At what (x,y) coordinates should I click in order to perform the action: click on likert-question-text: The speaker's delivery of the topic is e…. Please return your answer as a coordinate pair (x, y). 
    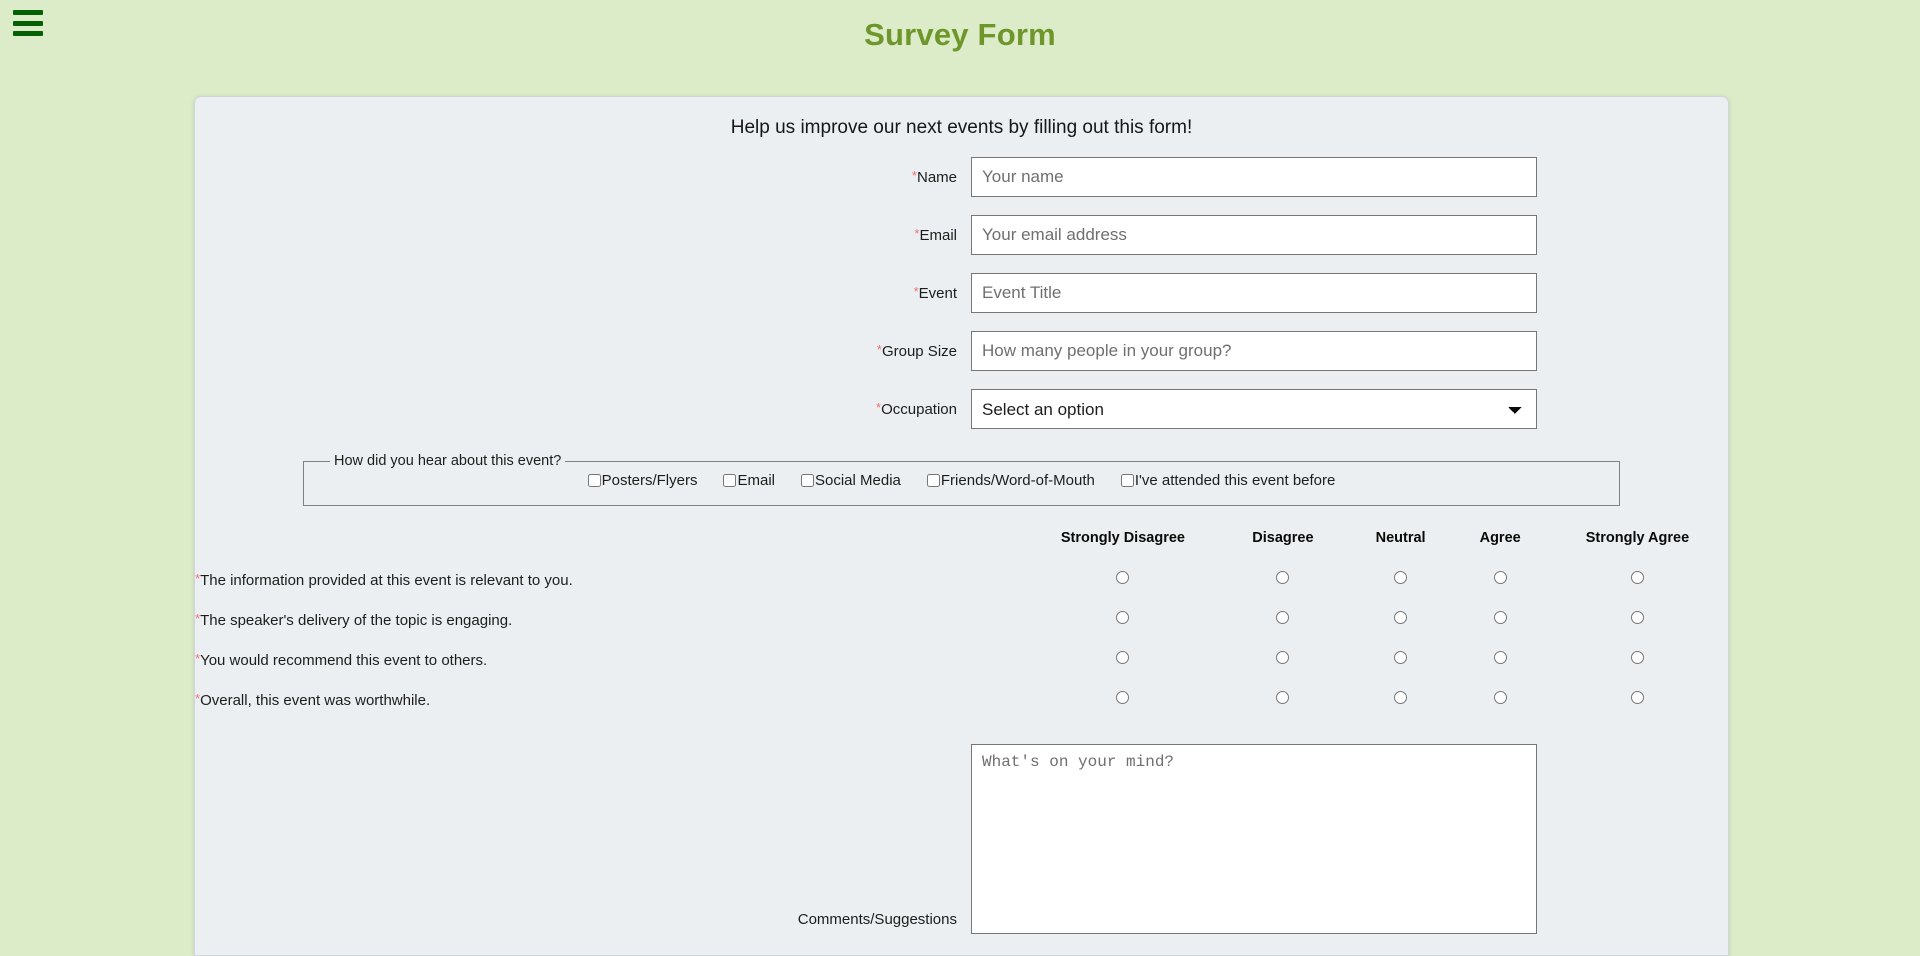
    Looking at the image, I should click on (356, 620).